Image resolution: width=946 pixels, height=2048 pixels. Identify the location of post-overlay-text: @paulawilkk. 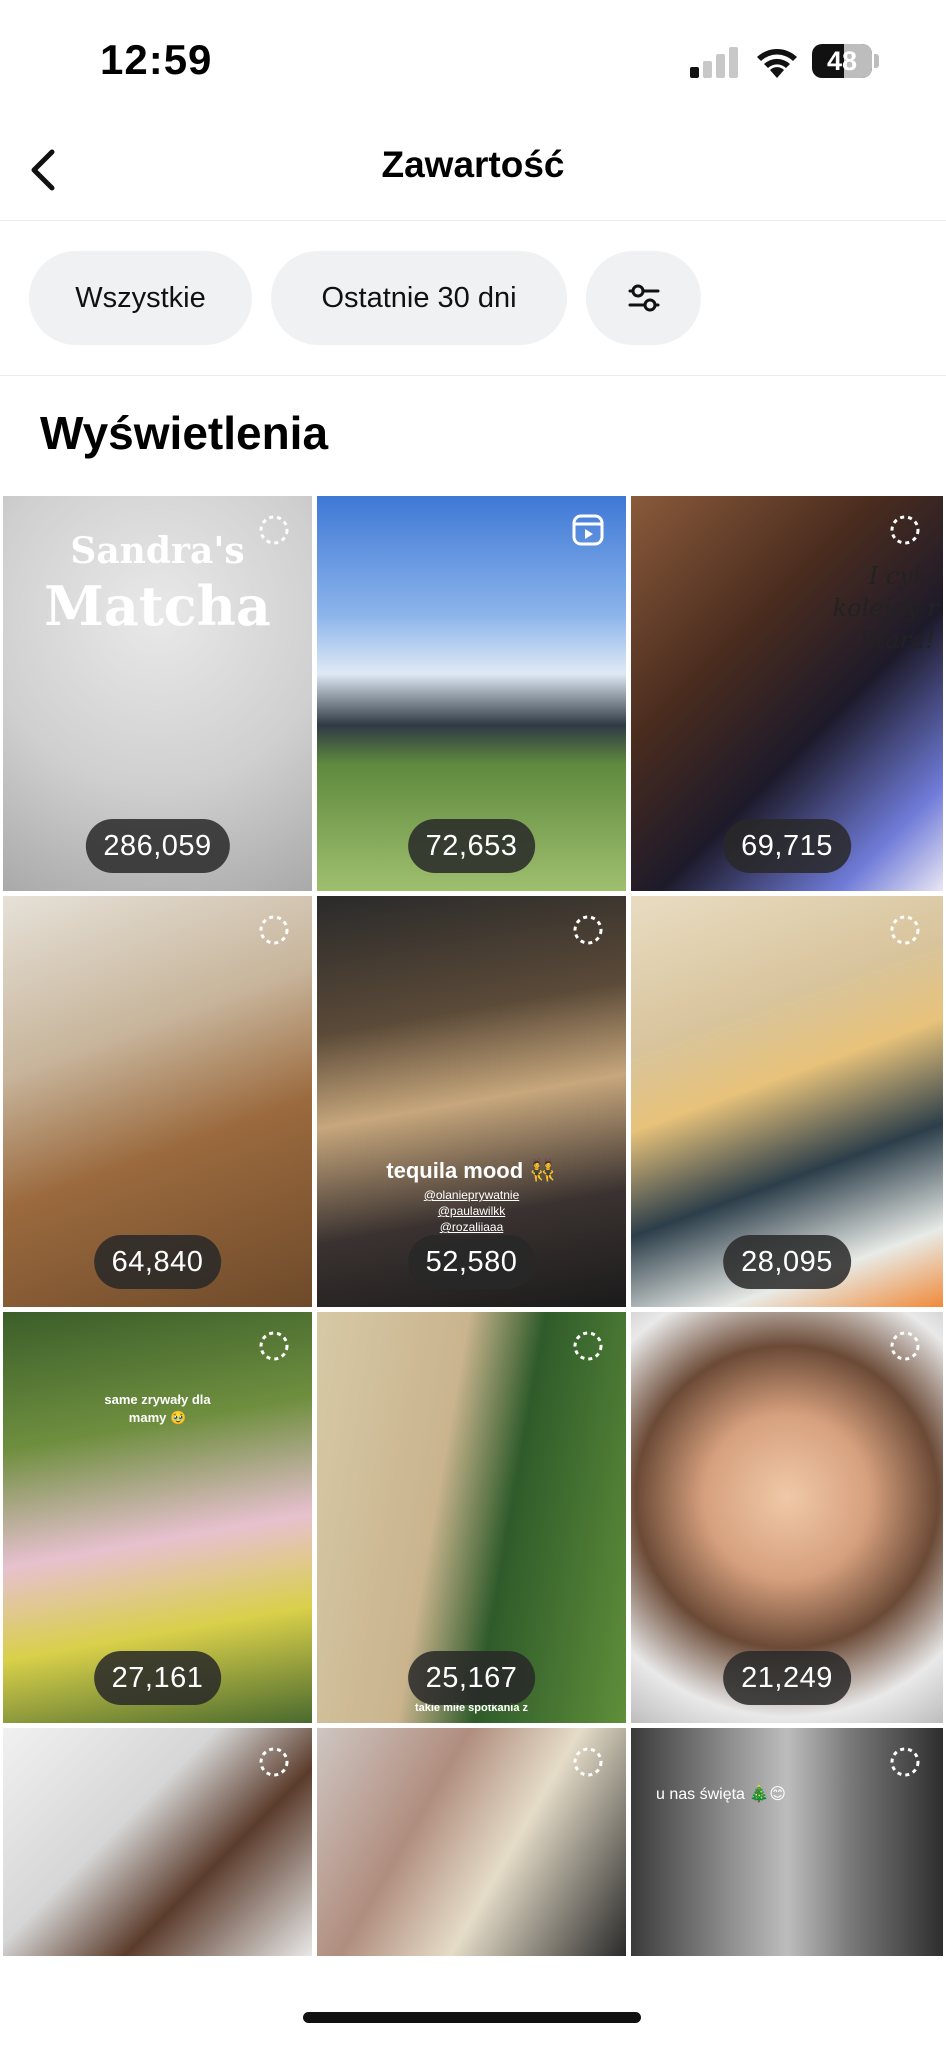
(471, 1211).